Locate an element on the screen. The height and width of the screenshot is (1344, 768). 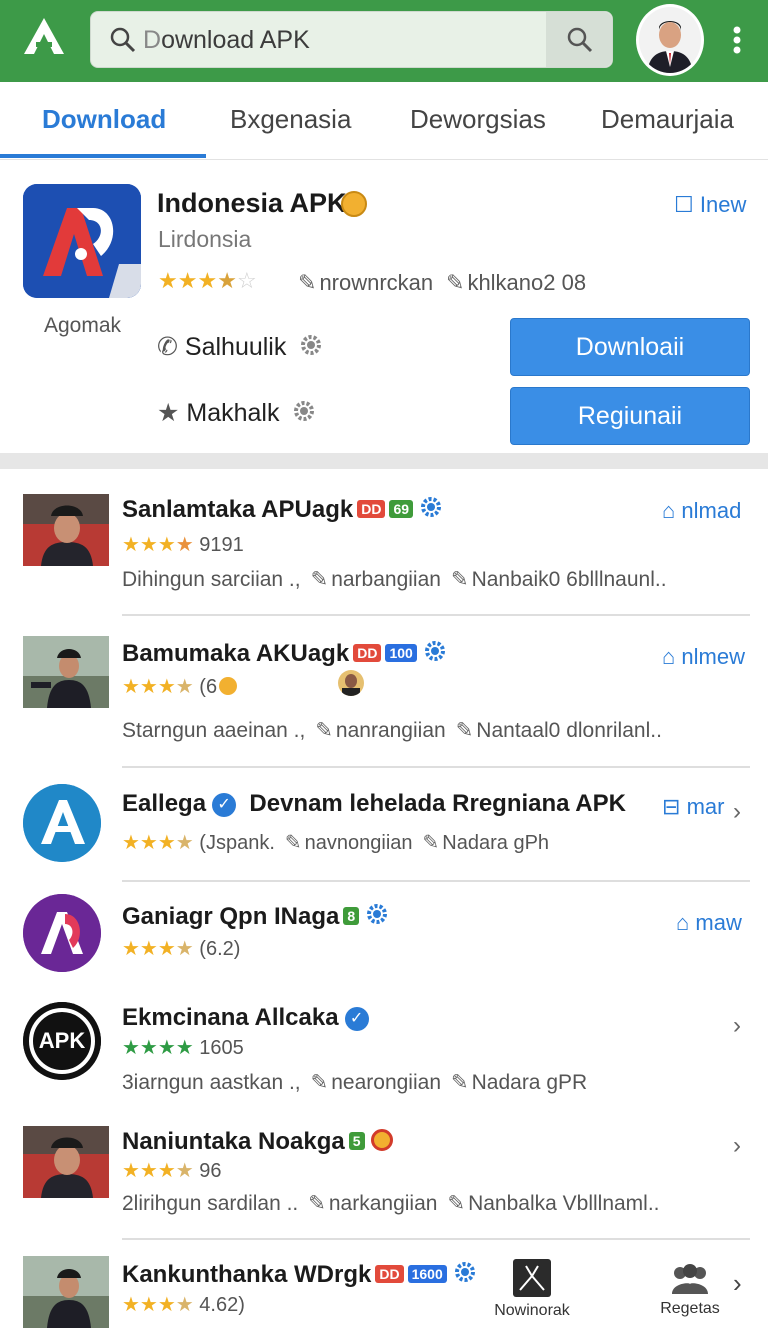
bottom-nav-nowinorak: Nowinorak is located at coordinates (532, 1289).